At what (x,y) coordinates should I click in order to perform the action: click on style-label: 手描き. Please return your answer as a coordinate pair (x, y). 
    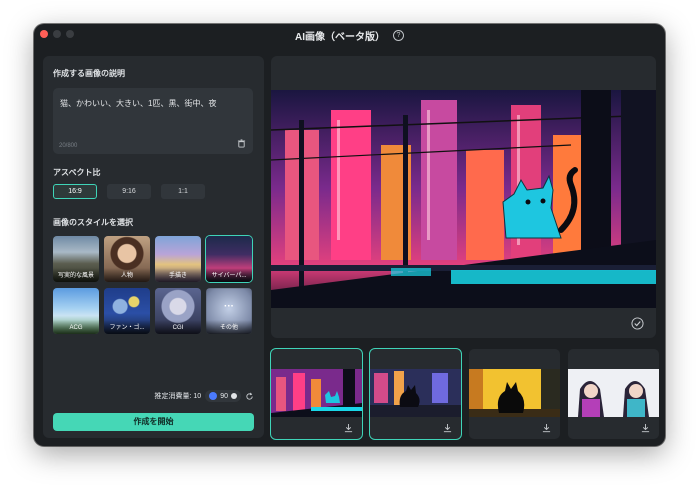
    Looking at the image, I should click on (178, 275).